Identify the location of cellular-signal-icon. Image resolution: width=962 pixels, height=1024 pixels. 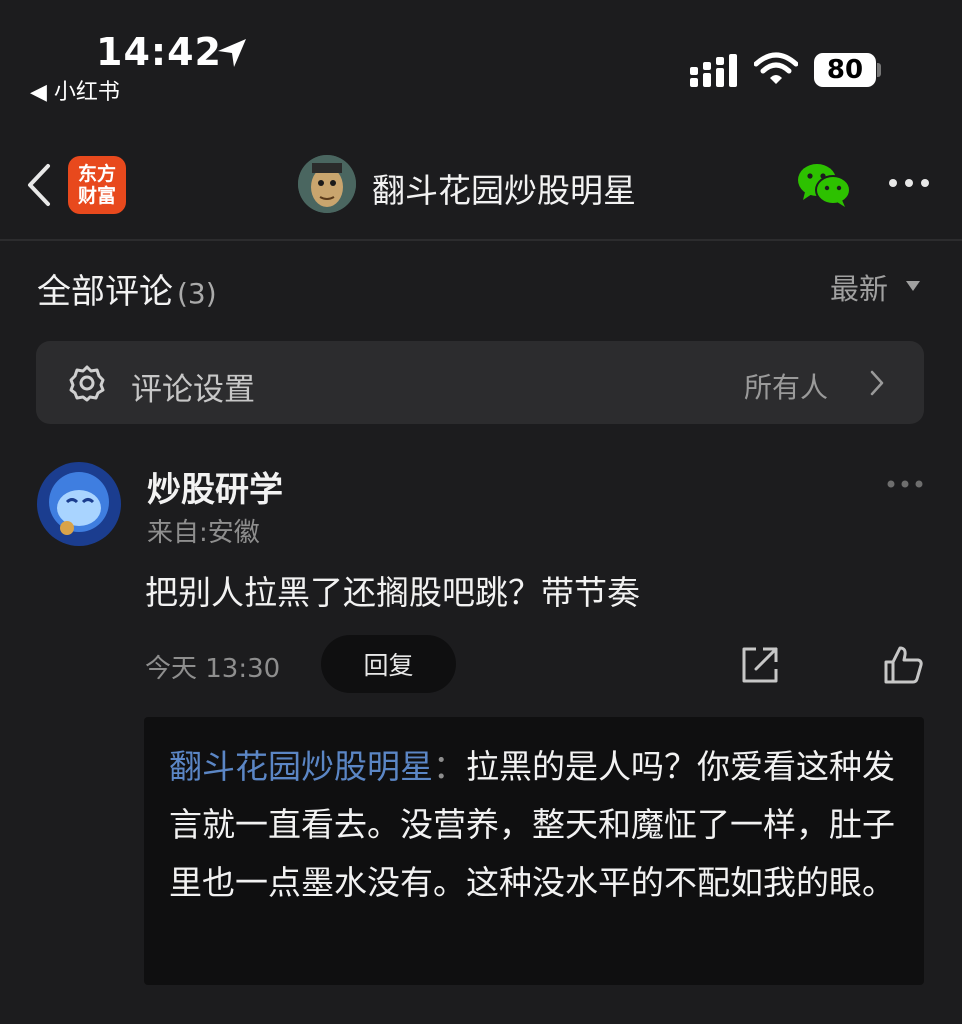
(713, 70).